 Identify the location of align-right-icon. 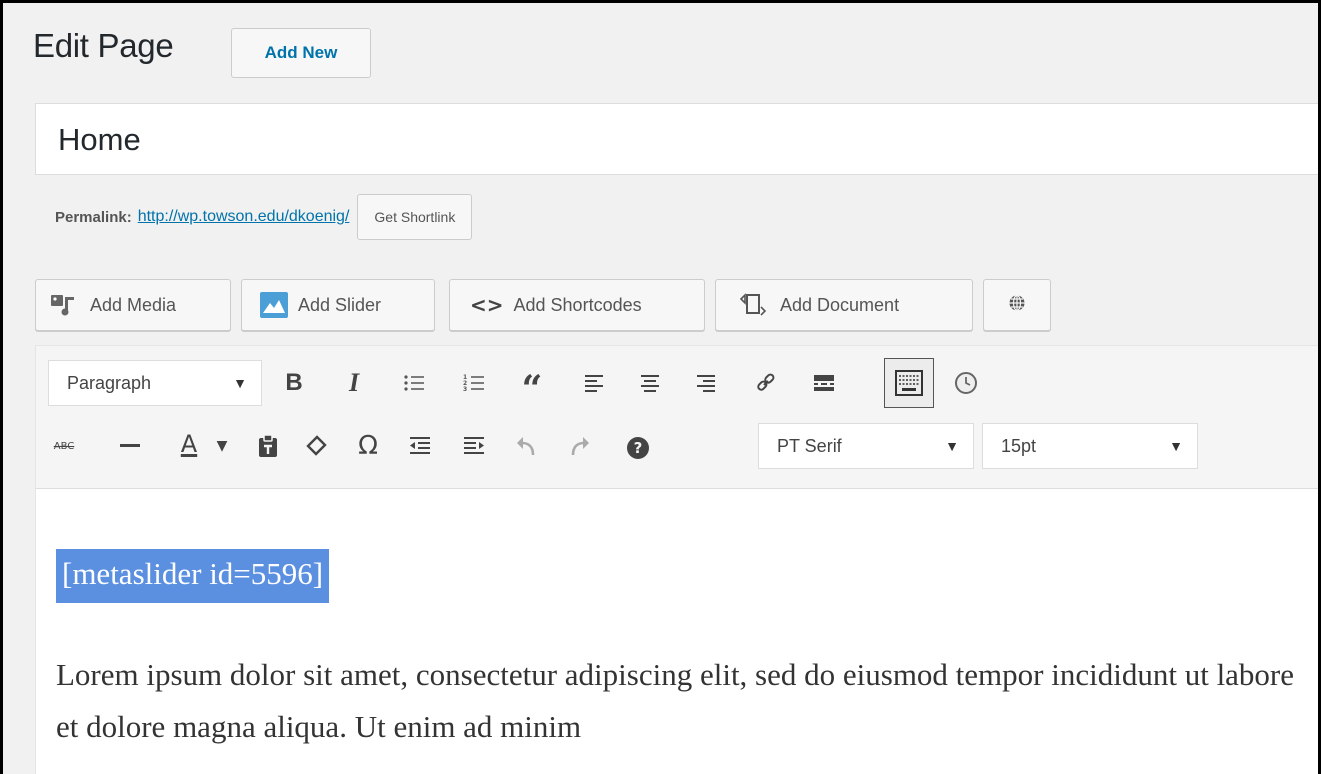
(706, 383).